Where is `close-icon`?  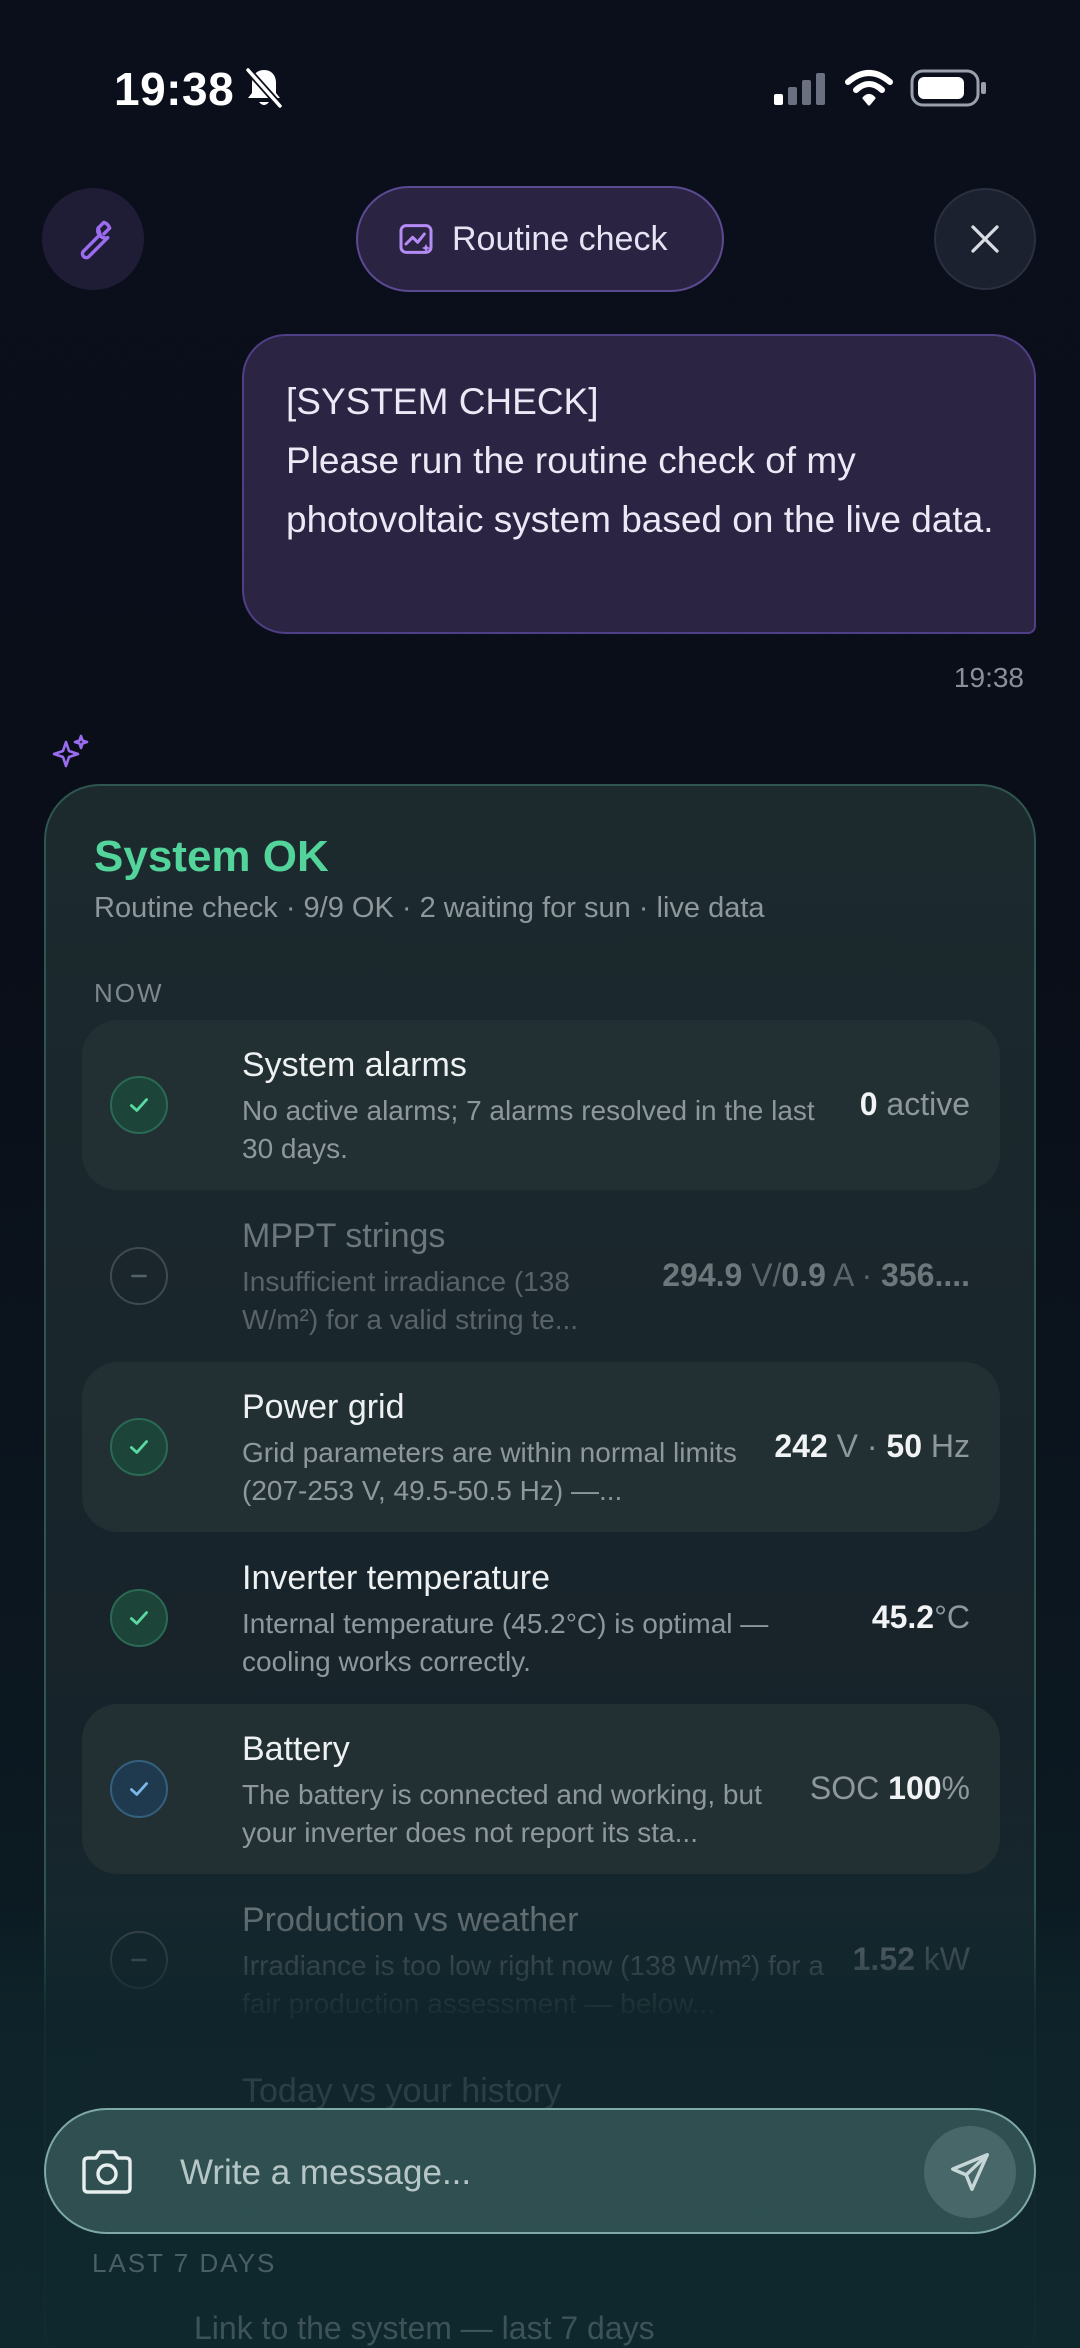 close-icon is located at coordinates (985, 239).